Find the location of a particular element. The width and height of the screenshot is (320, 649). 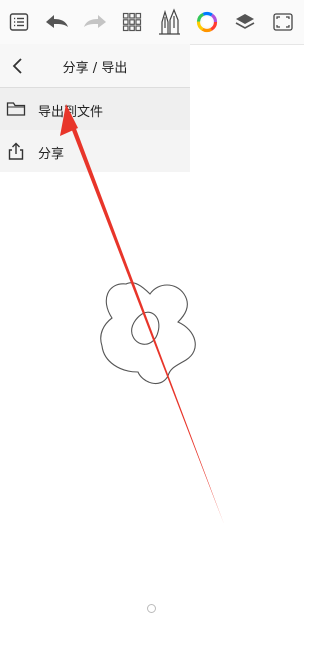

color-wheel-icon is located at coordinates (207, 22).